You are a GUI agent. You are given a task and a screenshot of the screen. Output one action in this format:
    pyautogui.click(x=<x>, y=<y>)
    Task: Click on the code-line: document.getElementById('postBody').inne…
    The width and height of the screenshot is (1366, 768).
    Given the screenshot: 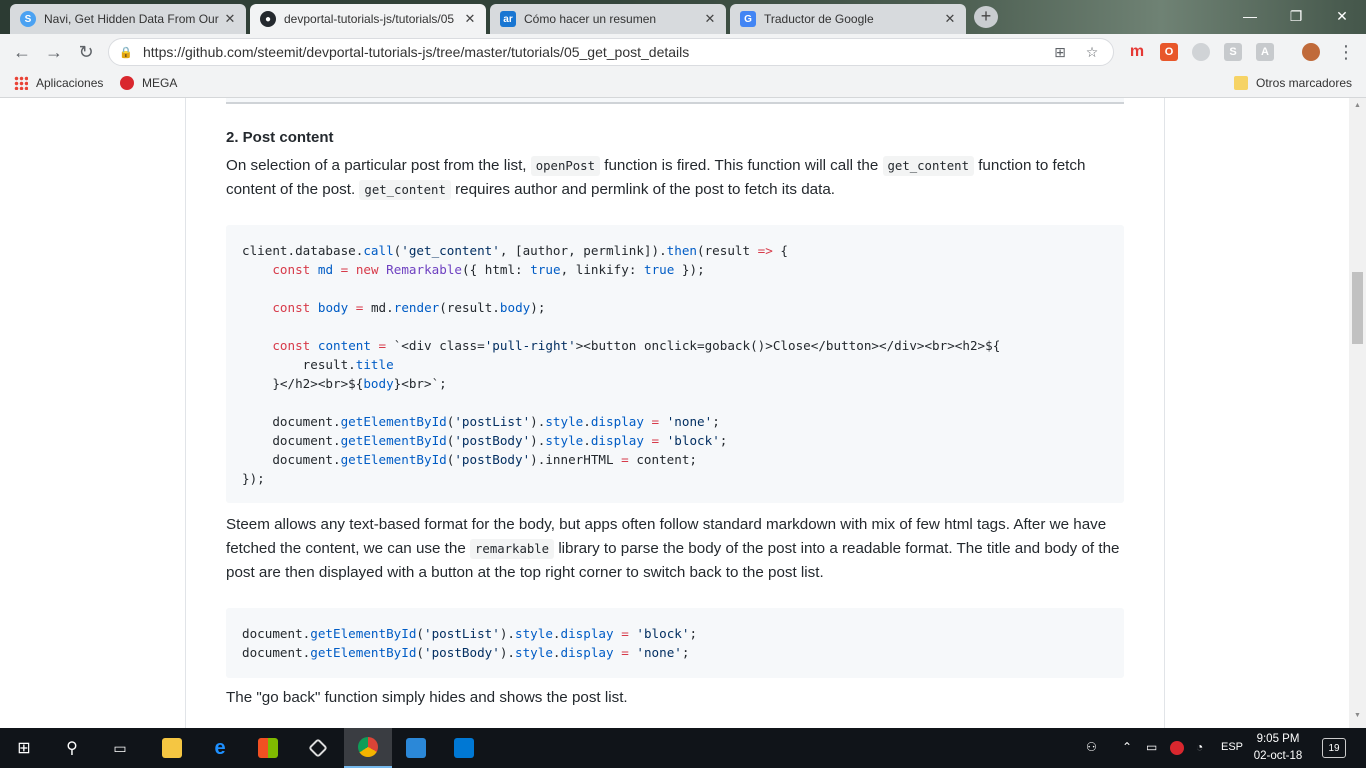 What is the action you would take?
    pyautogui.click(x=469, y=459)
    